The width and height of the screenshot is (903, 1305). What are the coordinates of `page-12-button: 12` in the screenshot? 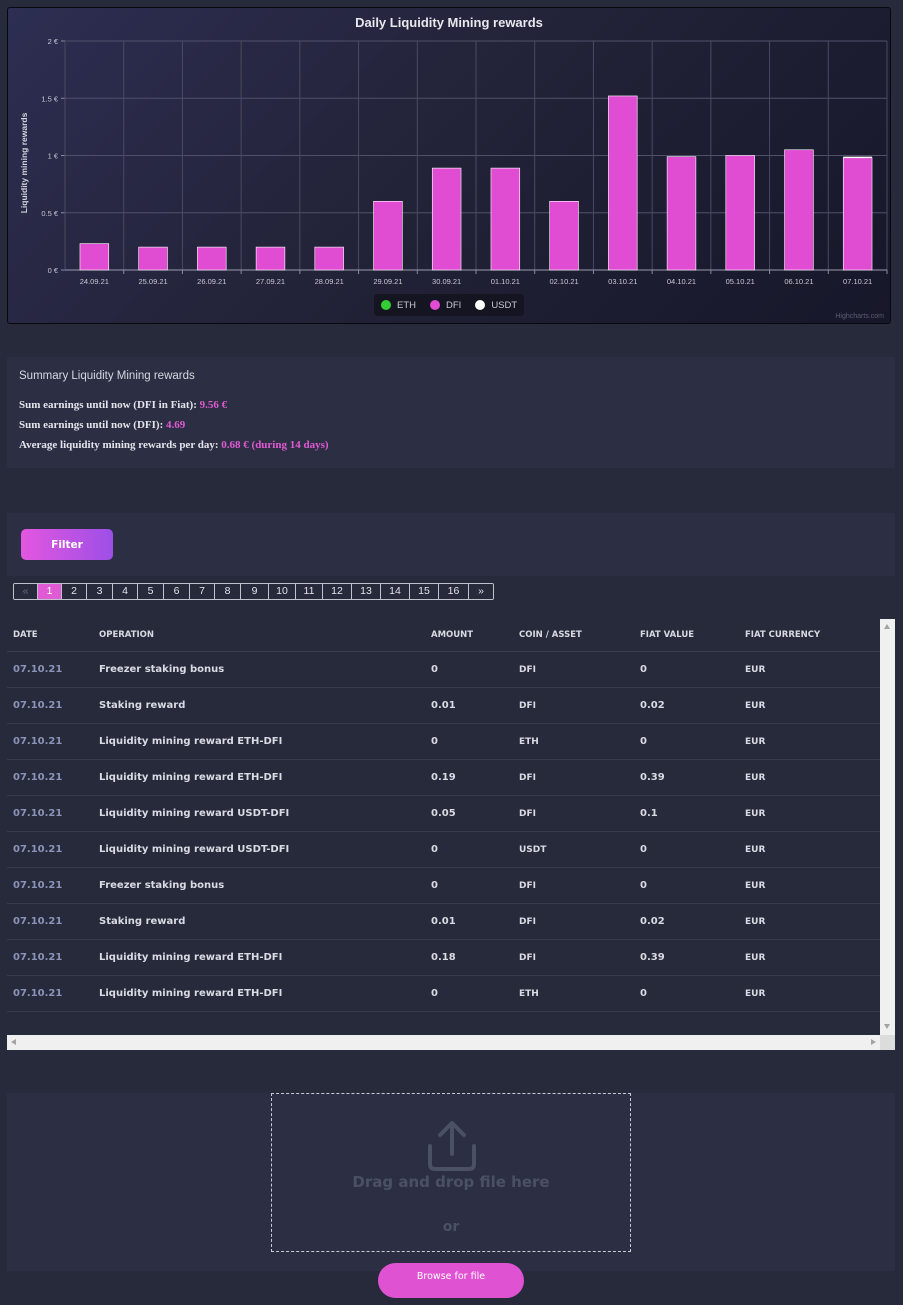 It's located at (337, 591).